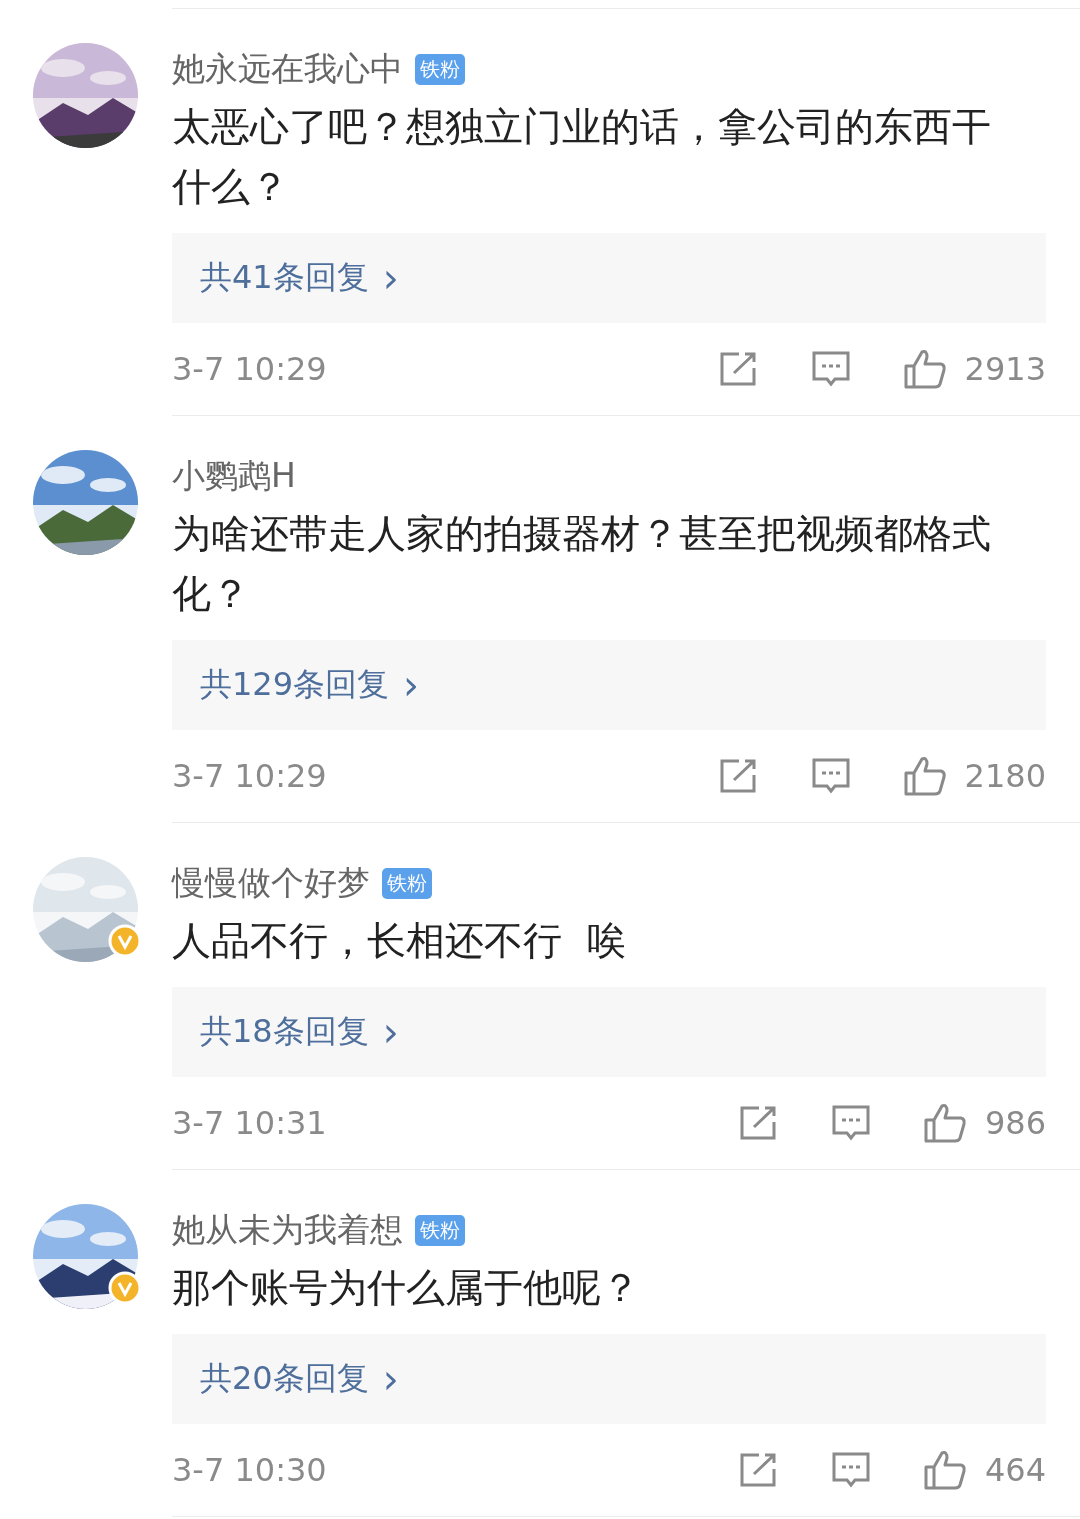  Describe the element at coordinates (582, 157) in the screenshot. I see `comment-text: 太恶心了吧？想独立门业的话，拿公司的东西干什么？` at that location.